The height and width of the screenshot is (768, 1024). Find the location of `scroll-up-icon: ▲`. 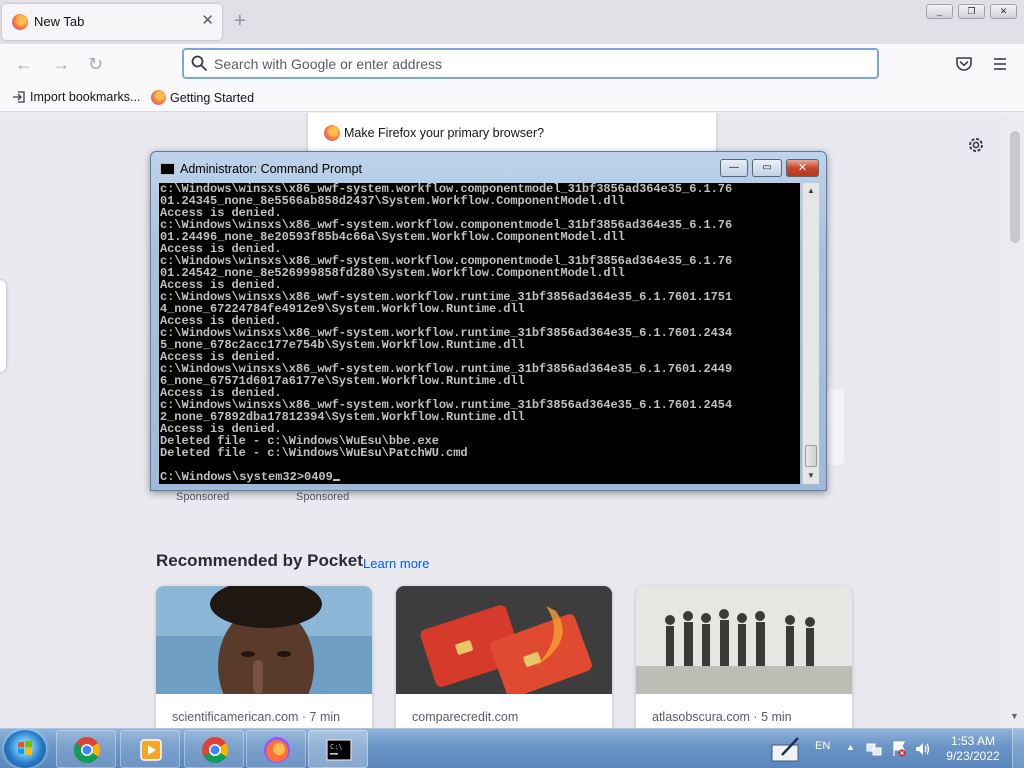

scroll-up-icon: ▲ is located at coordinates (811, 190).